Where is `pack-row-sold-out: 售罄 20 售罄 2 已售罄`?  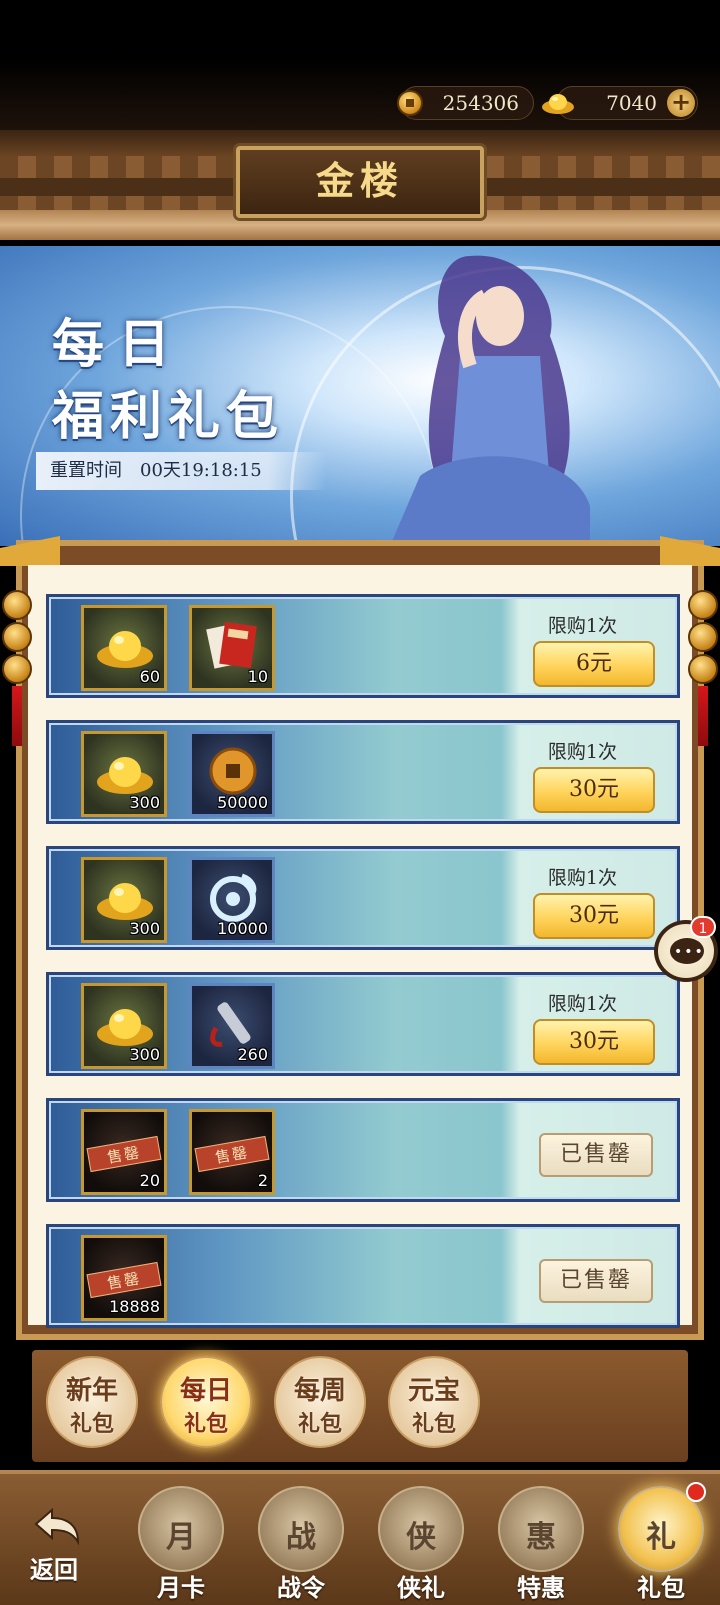
pack-row-sold-out: 售罄 20 售罄 2 已售罄 is located at coordinates (363, 1150).